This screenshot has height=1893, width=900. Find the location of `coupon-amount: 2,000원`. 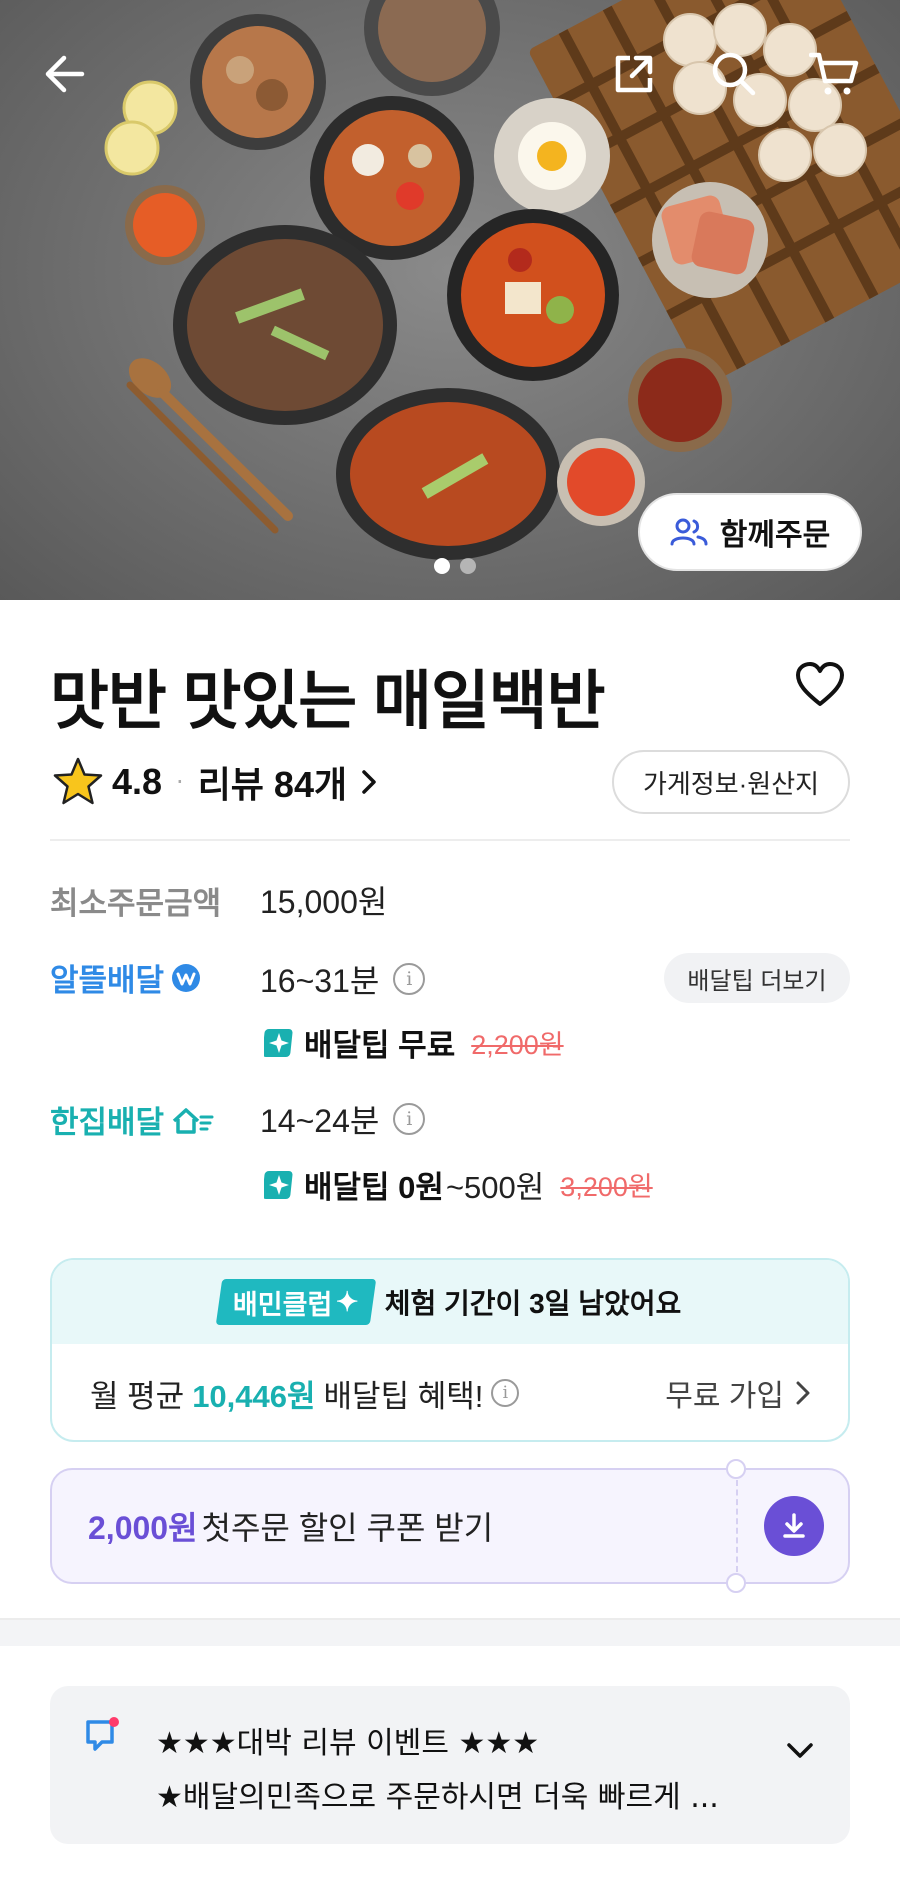

coupon-amount: 2,000원 is located at coordinates (143, 1528).